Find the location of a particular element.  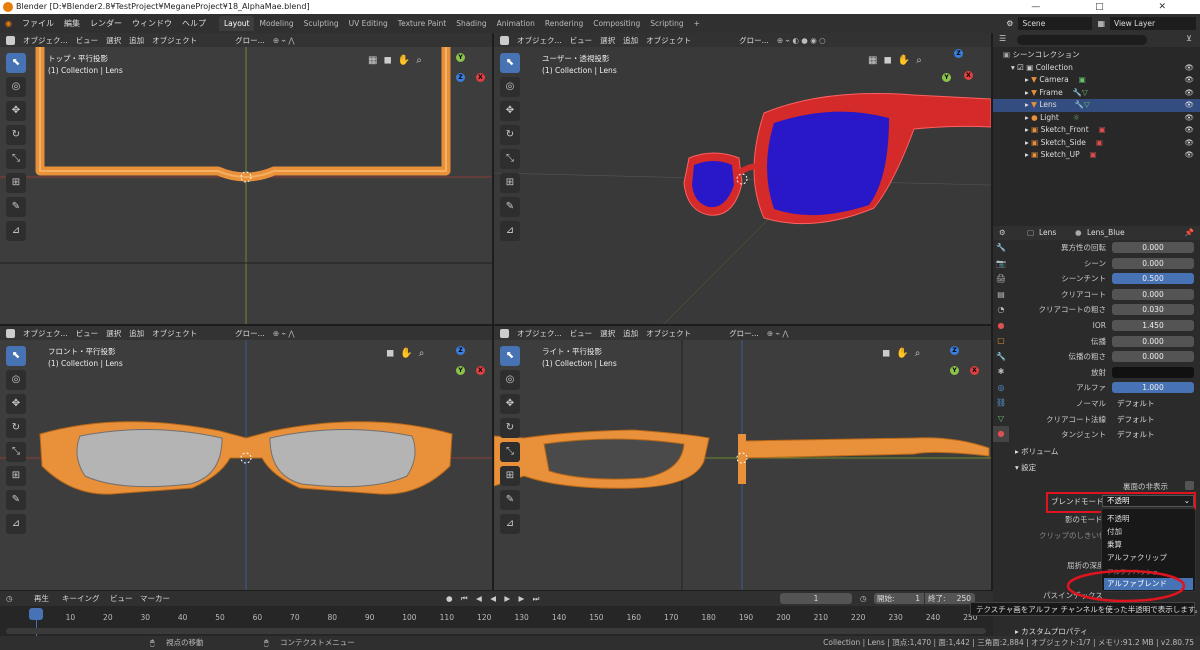

property-value-field: 0.030 is located at coordinates (1153, 310).